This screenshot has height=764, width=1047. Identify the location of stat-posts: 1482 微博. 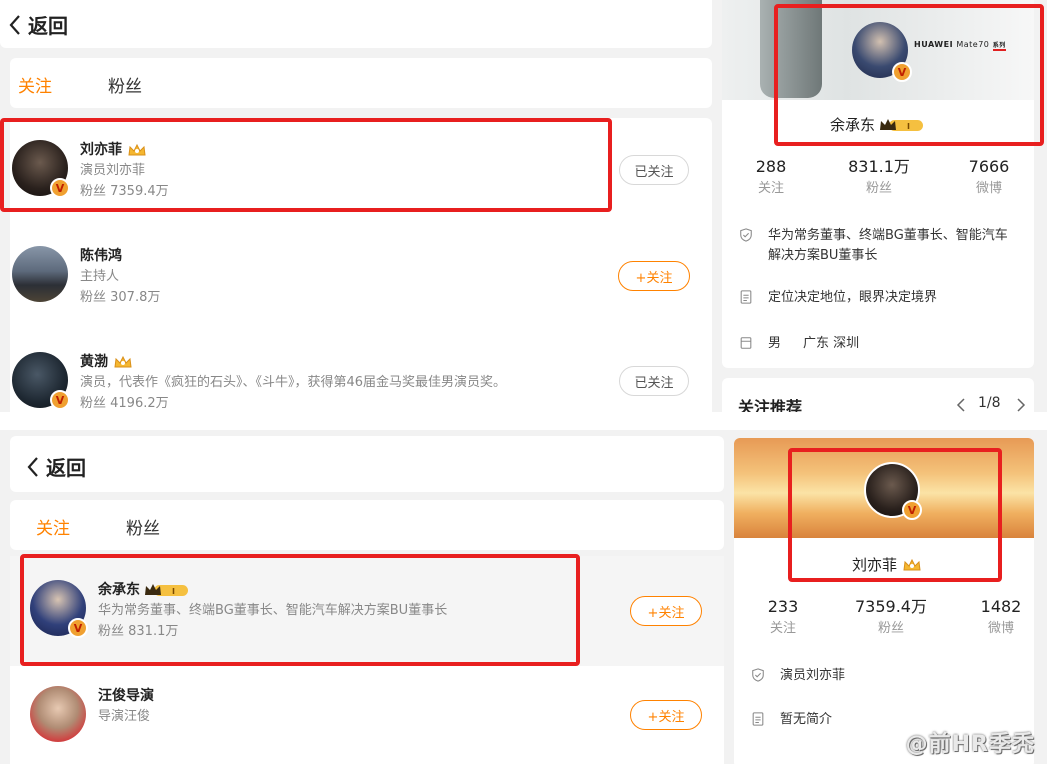
(1001, 618).